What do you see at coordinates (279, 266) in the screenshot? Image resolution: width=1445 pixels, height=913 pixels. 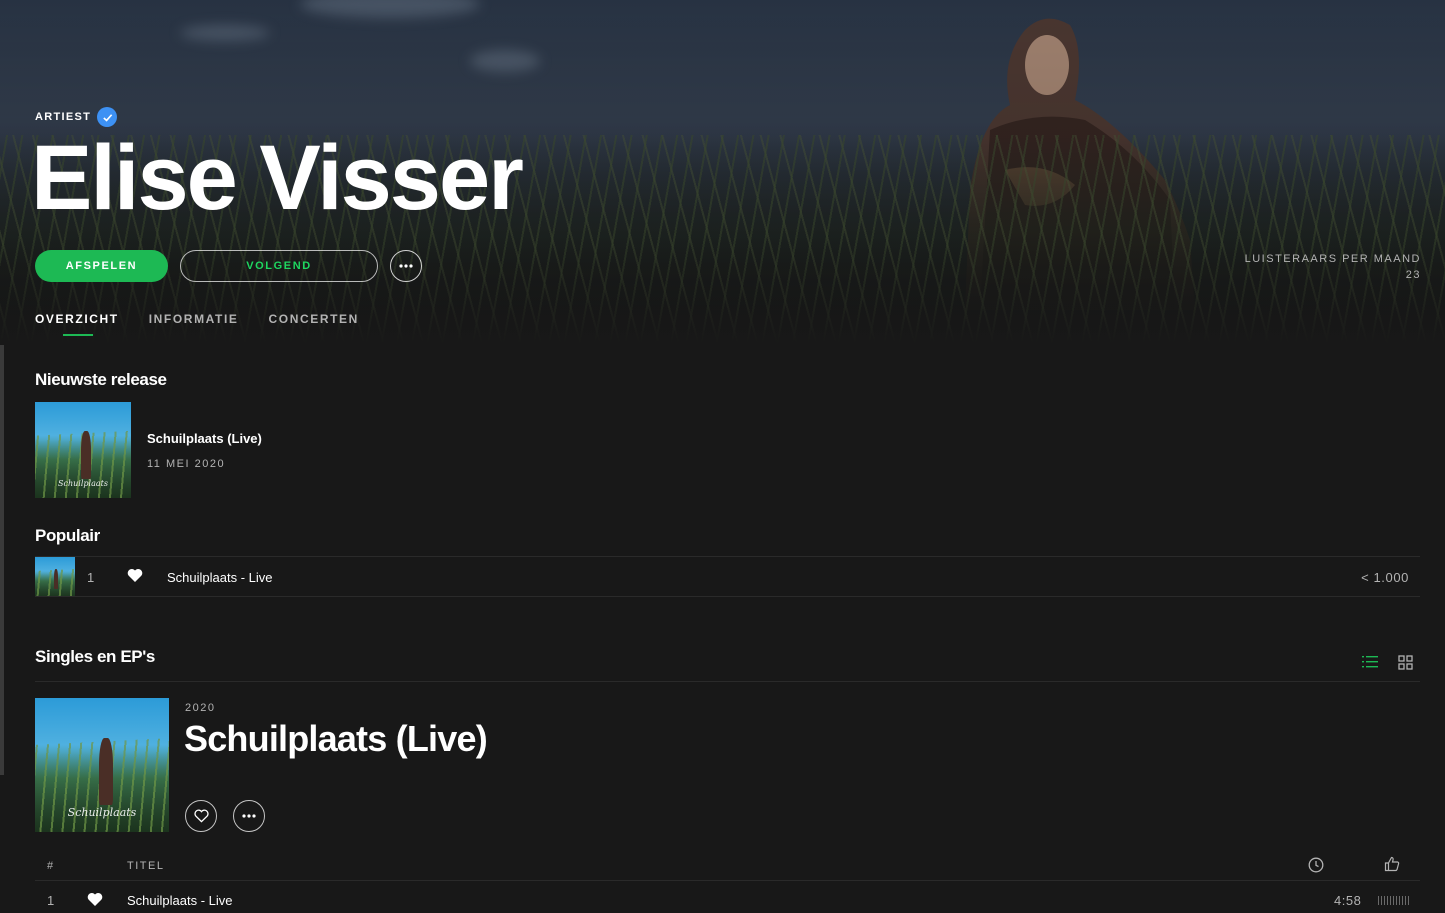 I see `follow-button: VOLGEND` at bounding box center [279, 266].